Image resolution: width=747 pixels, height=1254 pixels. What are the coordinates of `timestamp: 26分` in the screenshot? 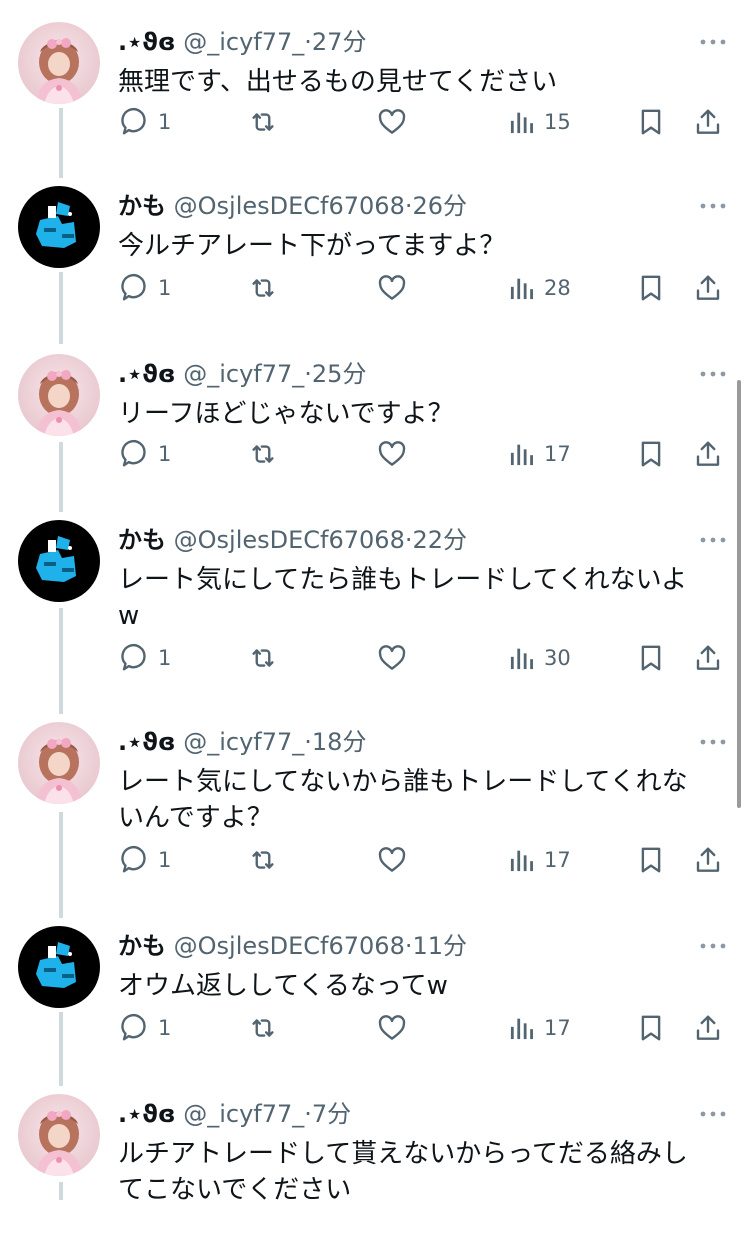 It's located at (439, 206).